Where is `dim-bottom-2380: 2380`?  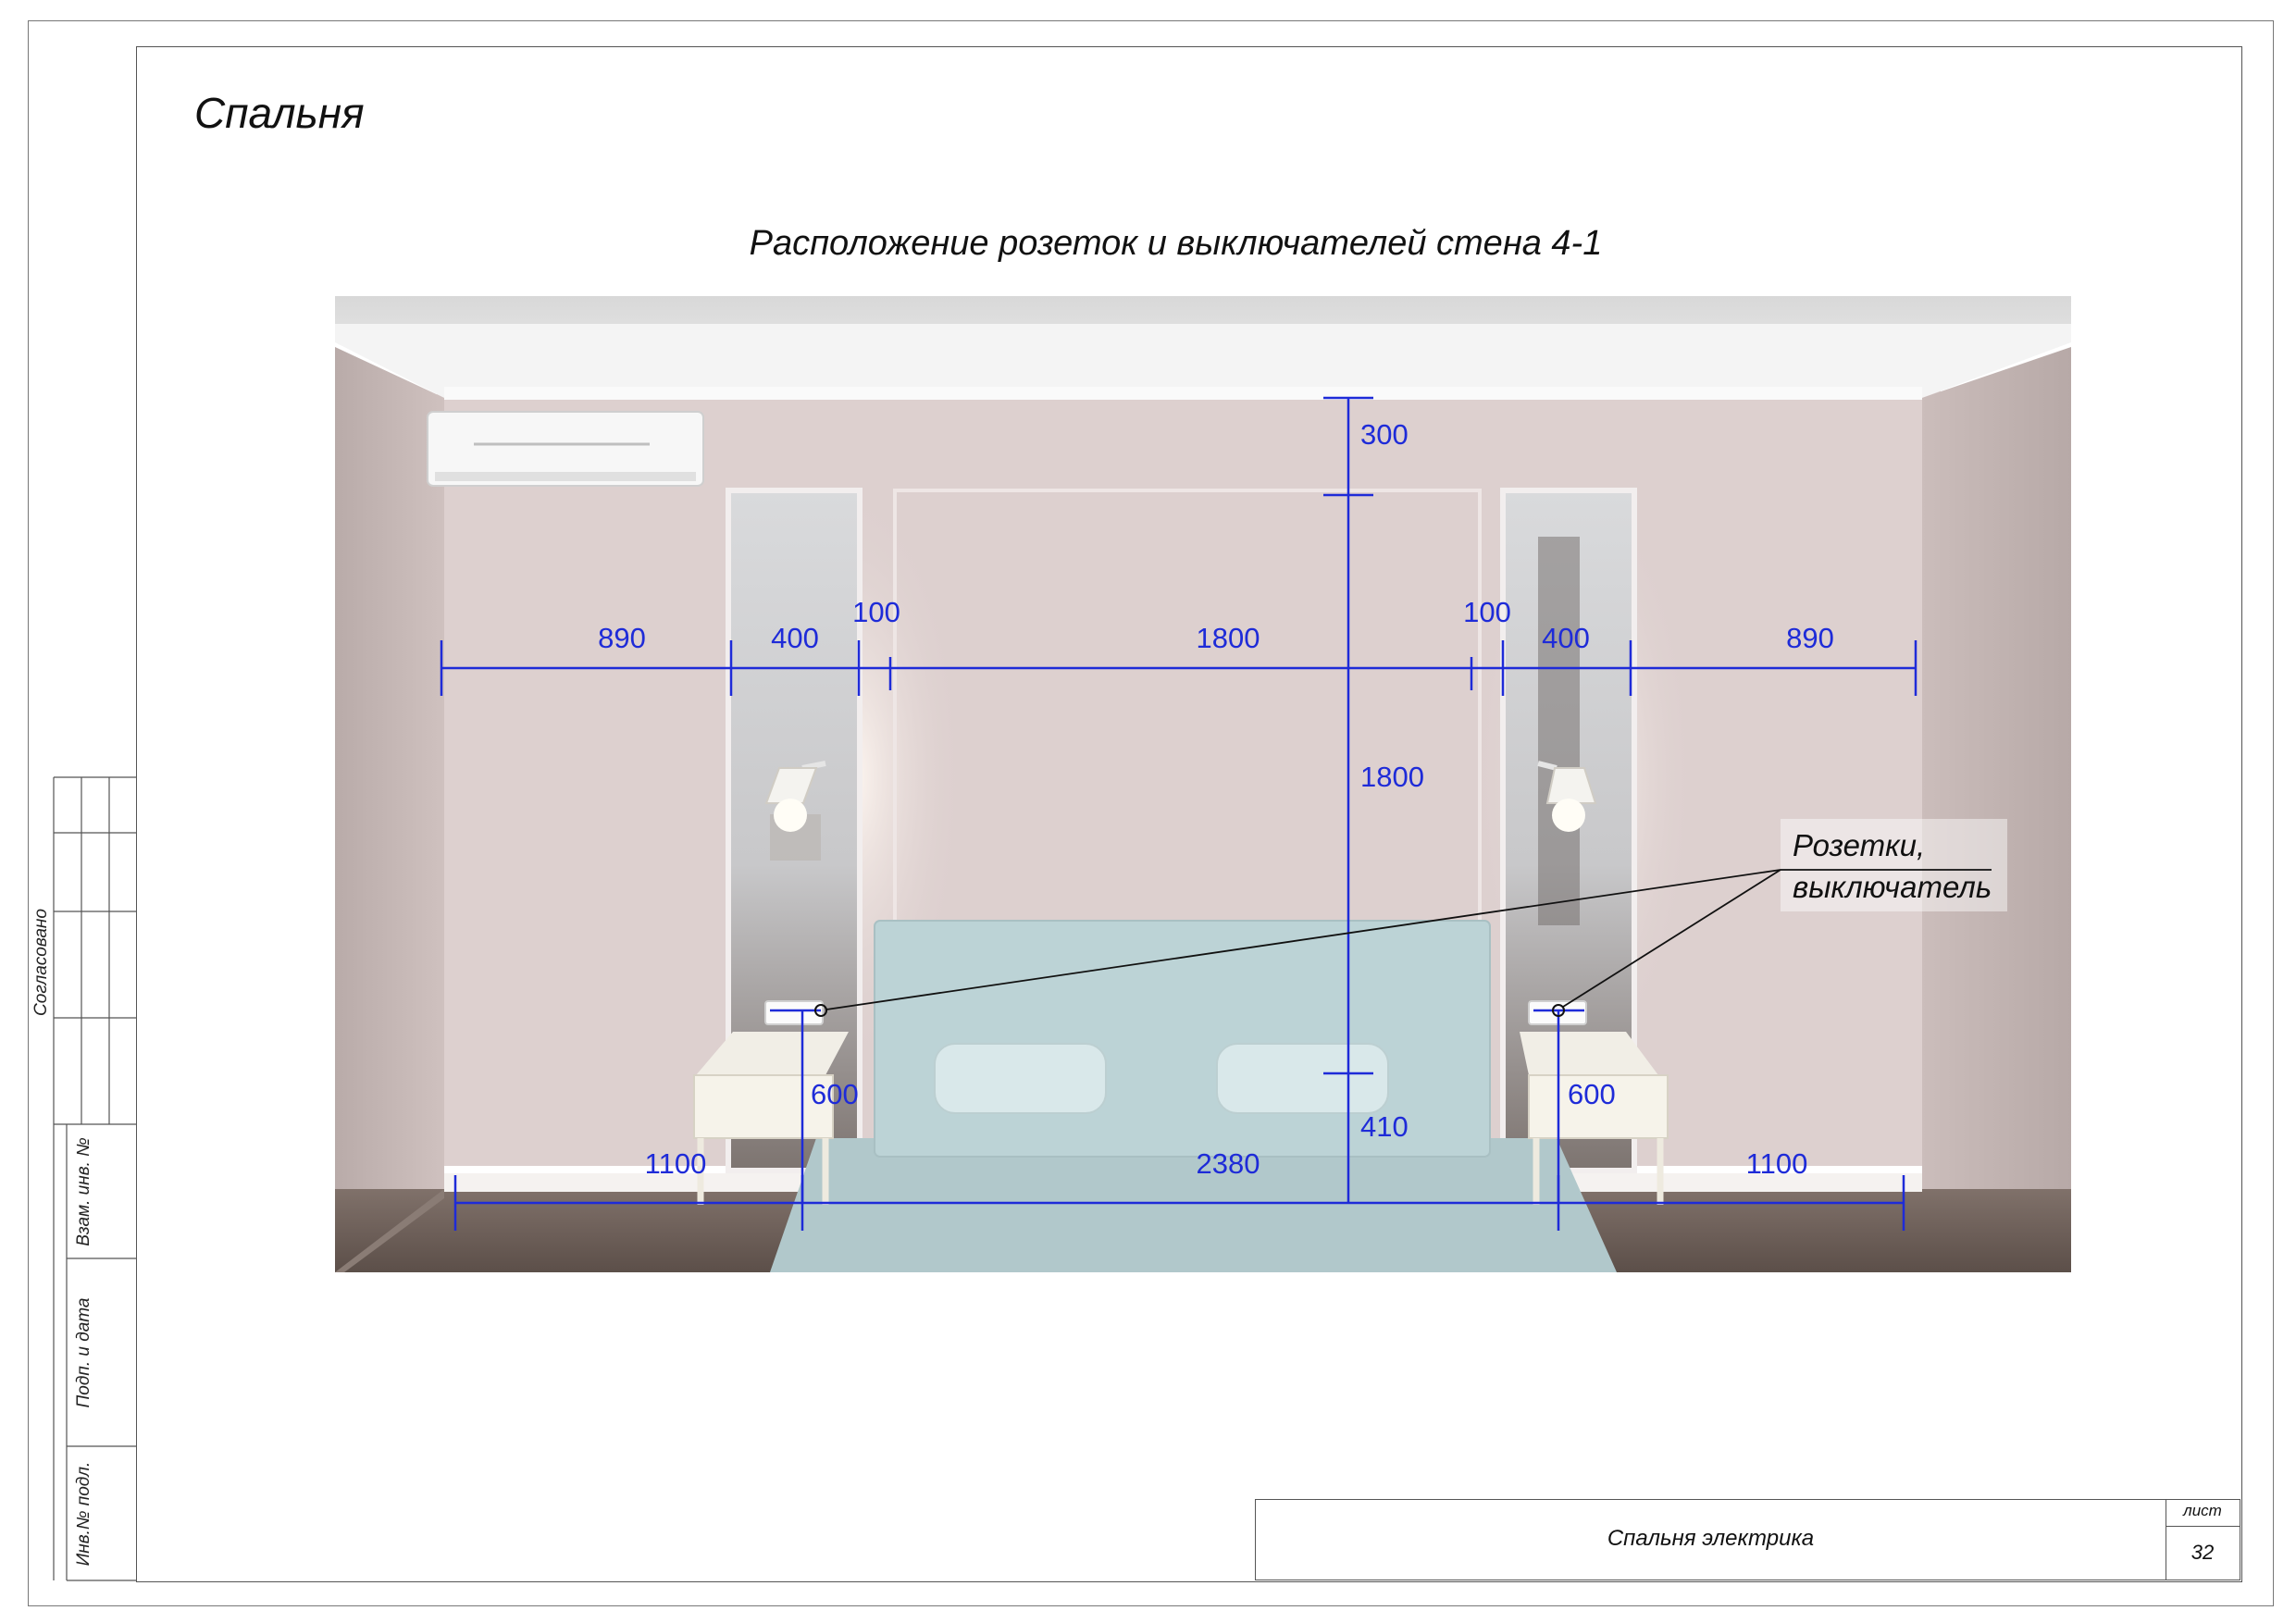 dim-bottom-2380: 2380 is located at coordinates (1229, 1163).